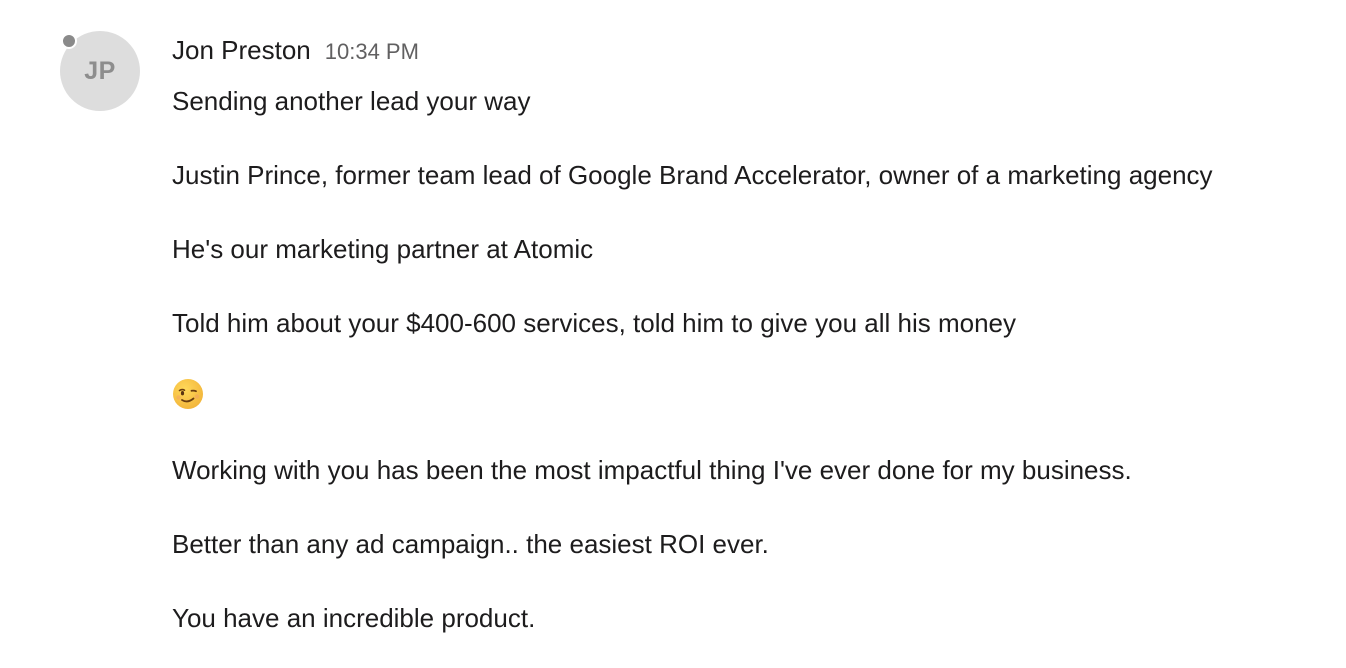 The image size is (1346, 668). Describe the element at coordinates (241, 50) in the screenshot. I see `sender-name: Jon Preston` at that location.